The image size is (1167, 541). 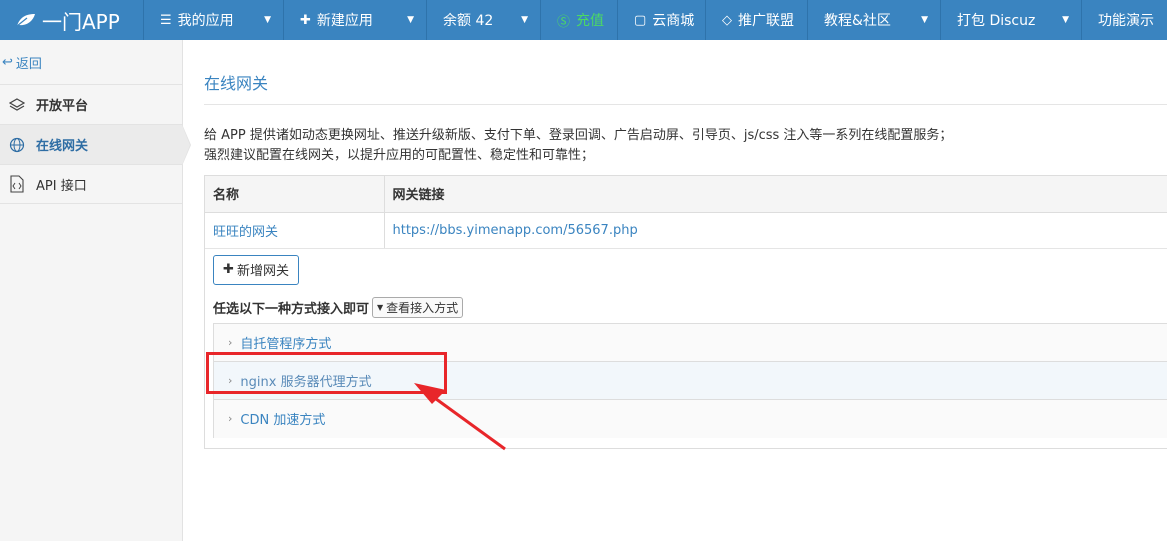 What do you see at coordinates (95, 145) in the screenshot?
I see `sidebar-item-online-gateway: 在线网关` at bounding box center [95, 145].